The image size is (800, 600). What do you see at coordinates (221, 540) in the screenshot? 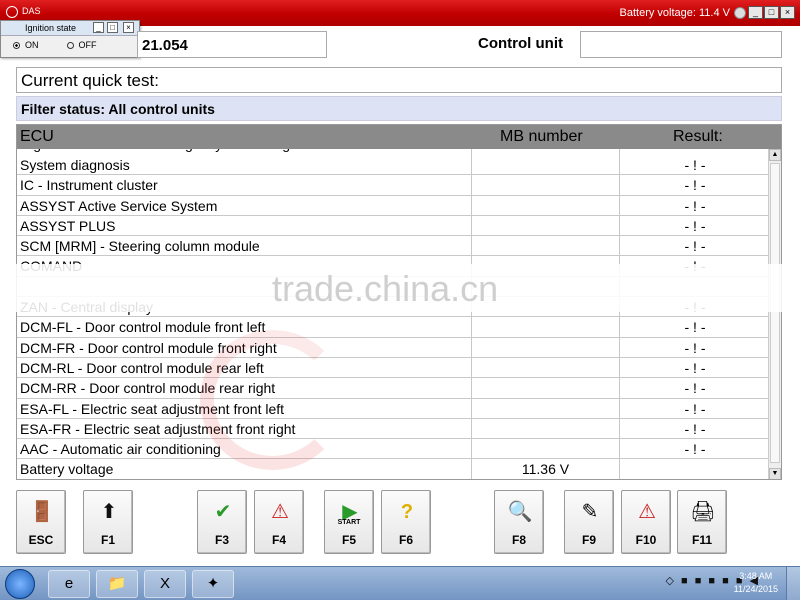
I see `fkey-label: F3` at bounding box center [221, 540].